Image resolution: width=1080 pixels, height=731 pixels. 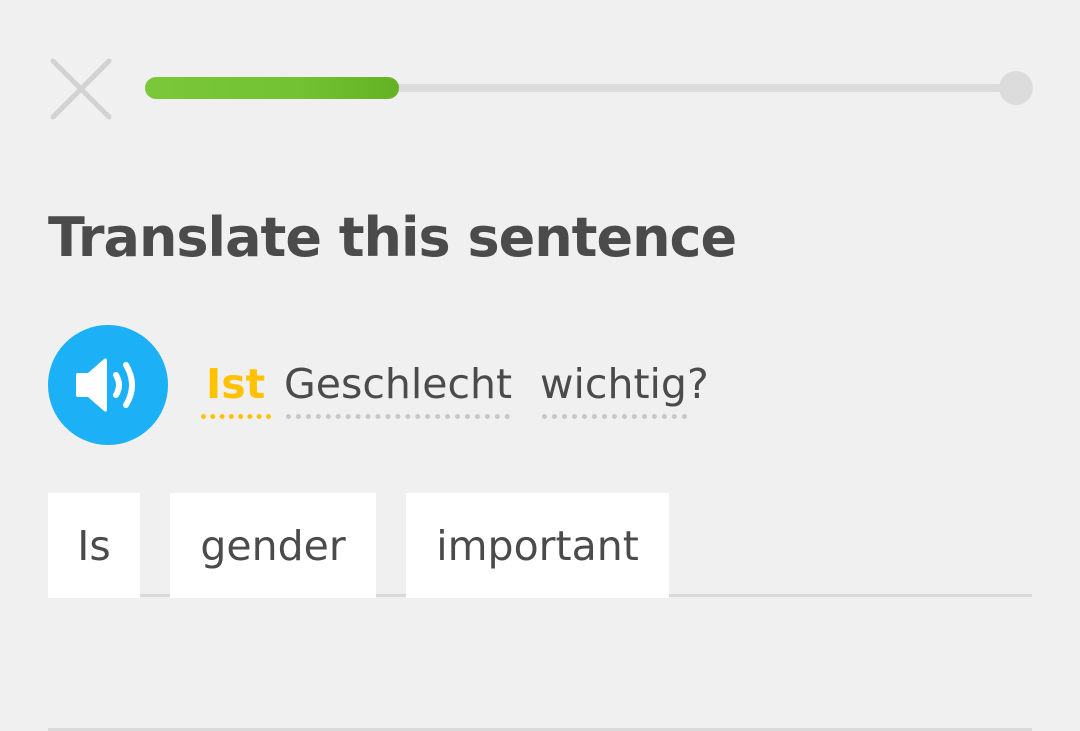 I want to click on progress-bar, so click(x=582, y=88).